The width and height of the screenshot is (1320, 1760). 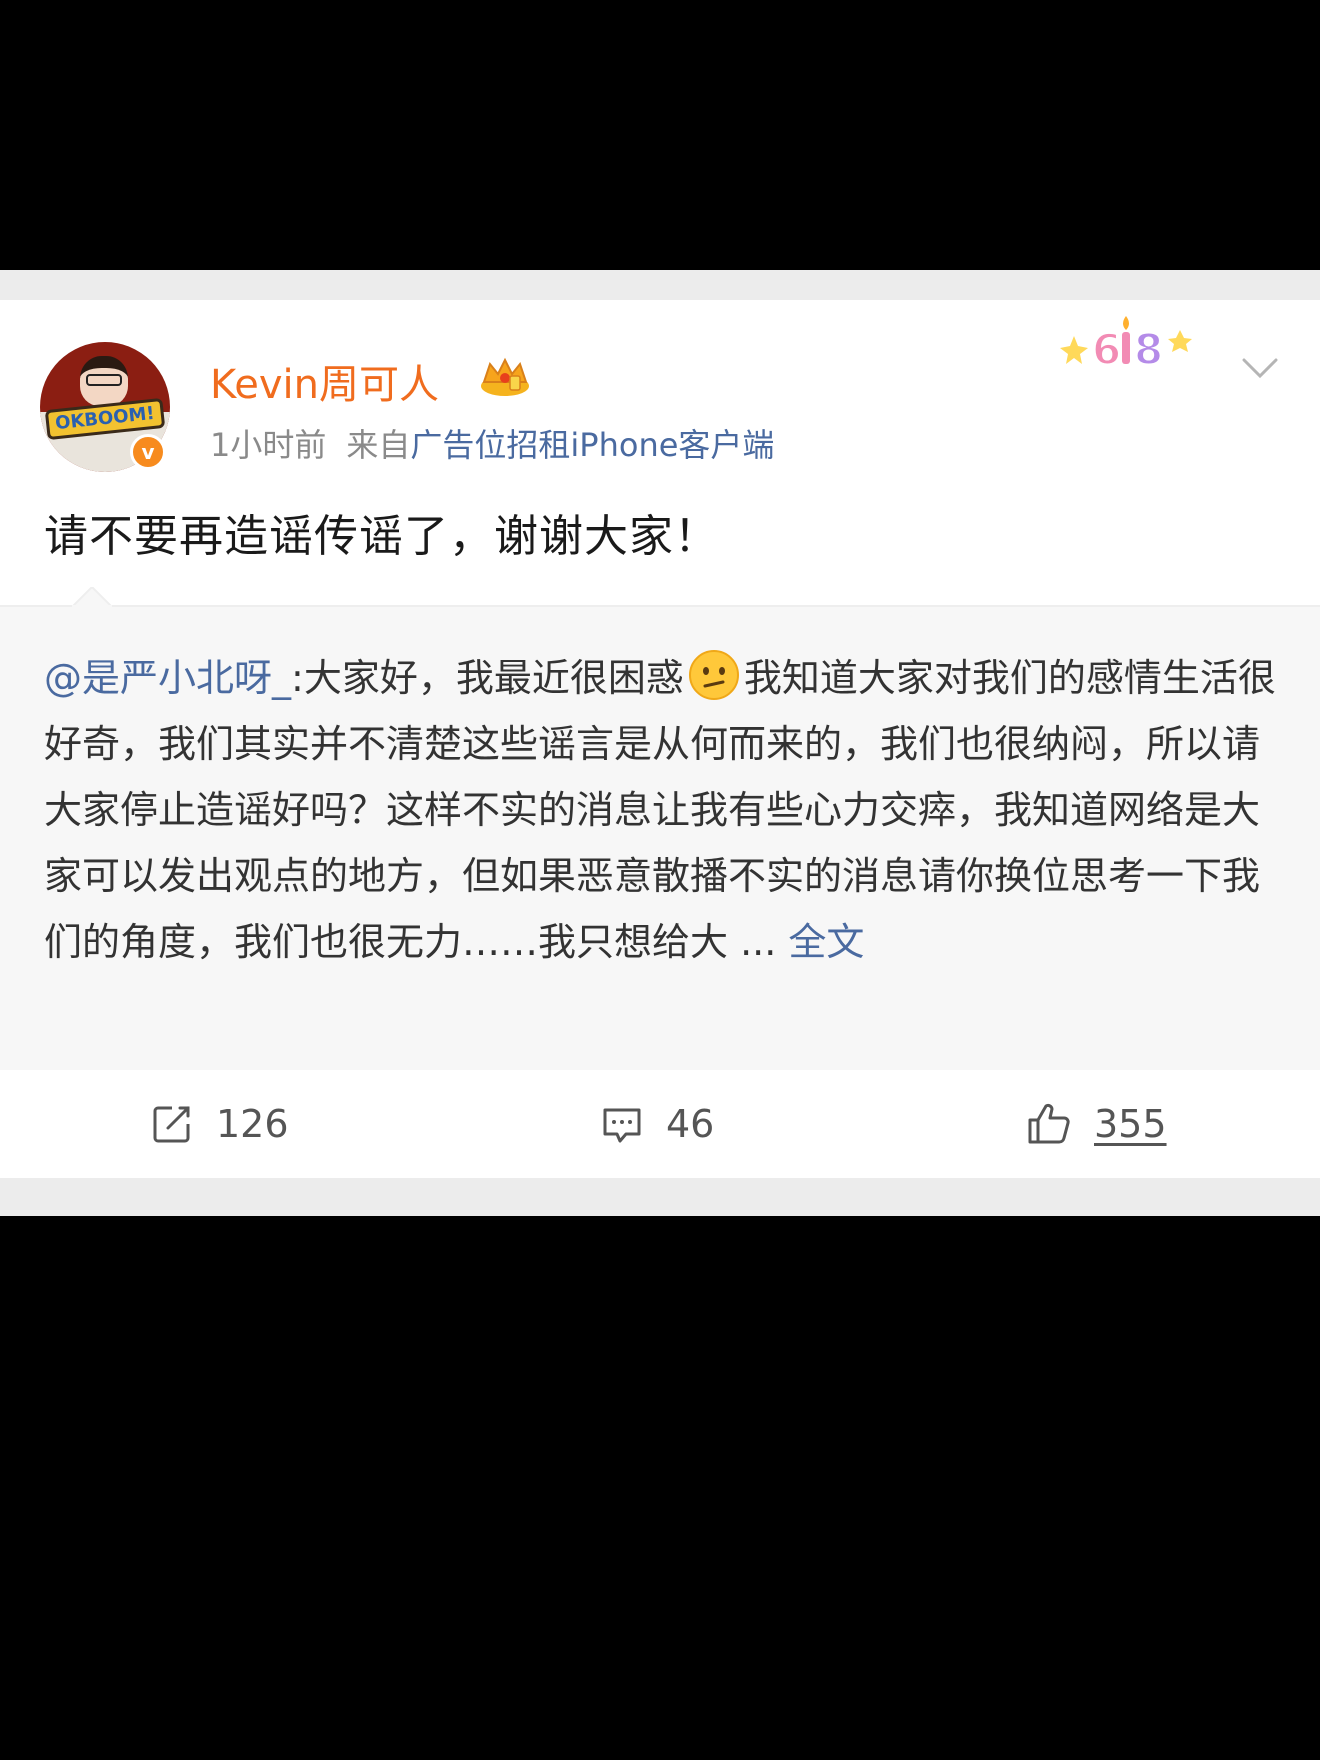 What do you see at coordinates (171, 1124) in the screenshot?
I see `repost-icon` at bounding box center [171, 1124].